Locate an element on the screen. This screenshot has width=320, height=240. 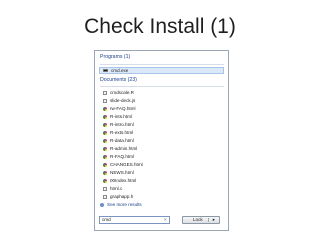
document-item-label: R-FAQ.html is located at coordinates (122, 156).